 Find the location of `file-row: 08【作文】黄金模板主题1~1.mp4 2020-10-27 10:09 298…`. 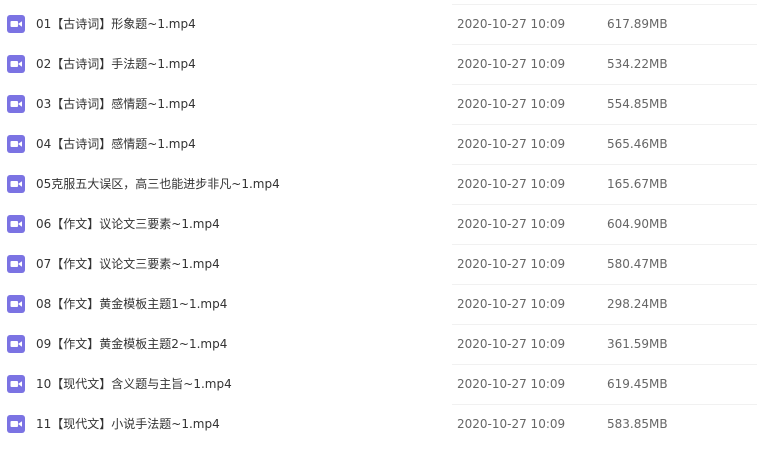

file-row: 08【作文】黄金模板主题1~1.mp4 2020-10-27 10:09 298… is located at coordinates (378, 304).